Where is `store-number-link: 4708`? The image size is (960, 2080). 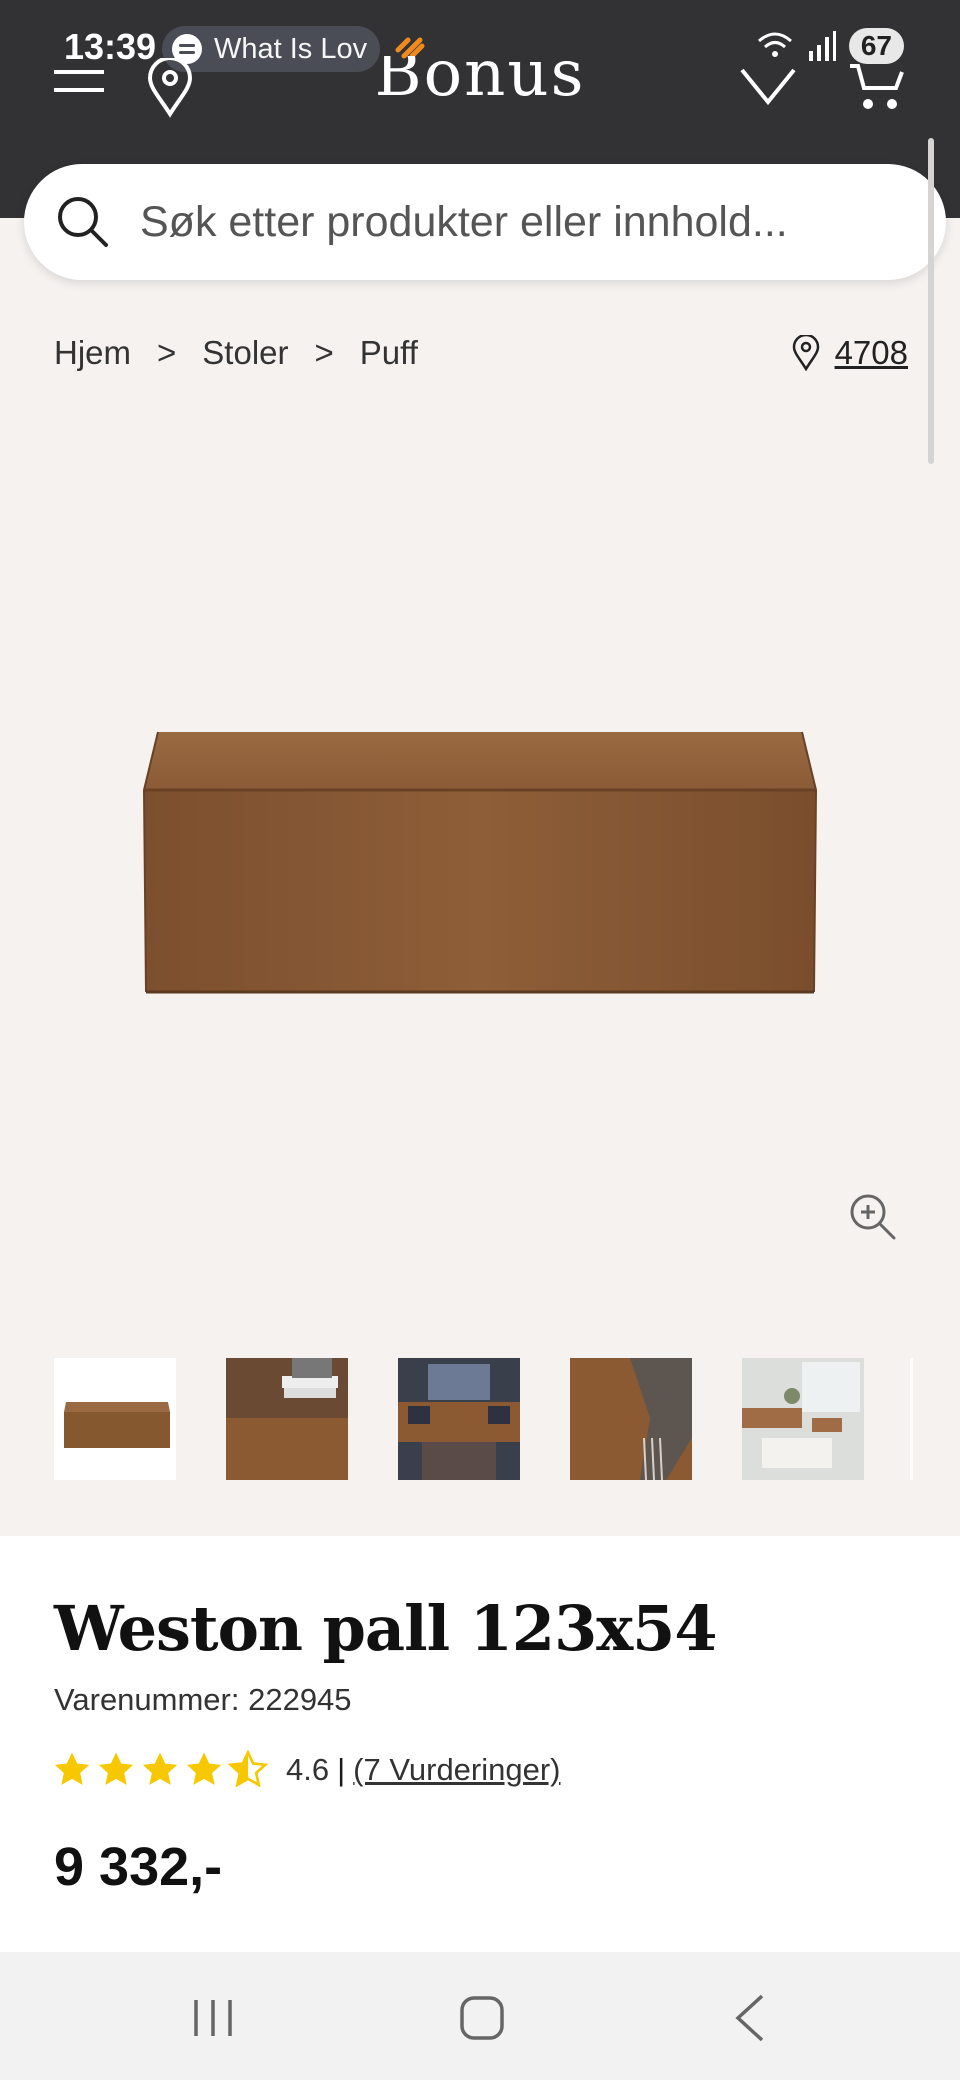
store-number-link: 4708 is located at coordinates (871, 353).